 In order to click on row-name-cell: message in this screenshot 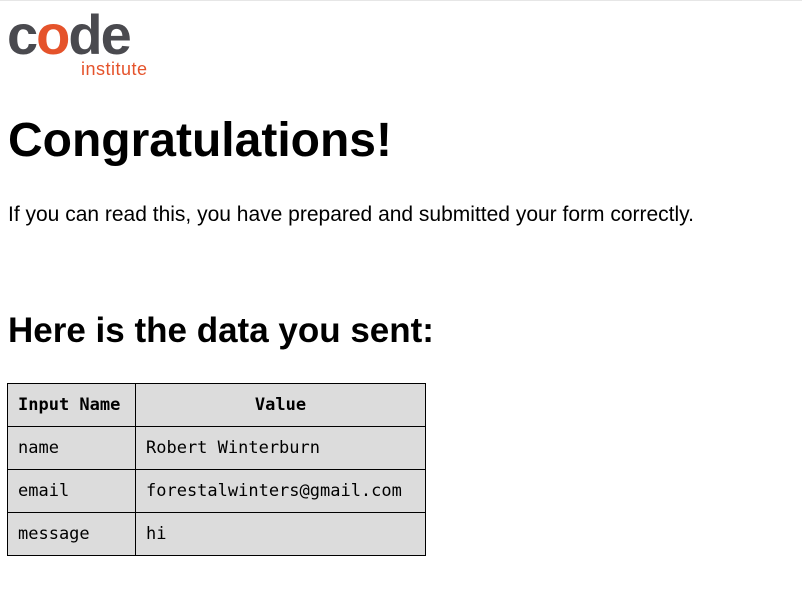, I will do `click(71, 534)`.